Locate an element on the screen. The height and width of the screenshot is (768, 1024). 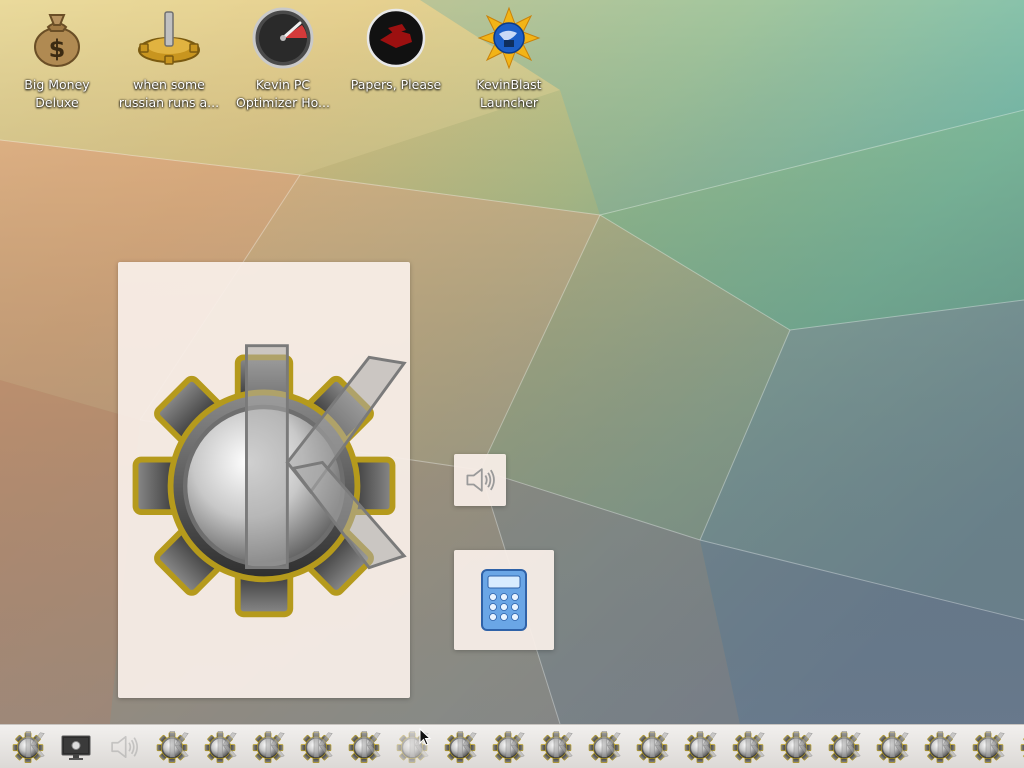
taskbar is located at coordinates (512, 746).